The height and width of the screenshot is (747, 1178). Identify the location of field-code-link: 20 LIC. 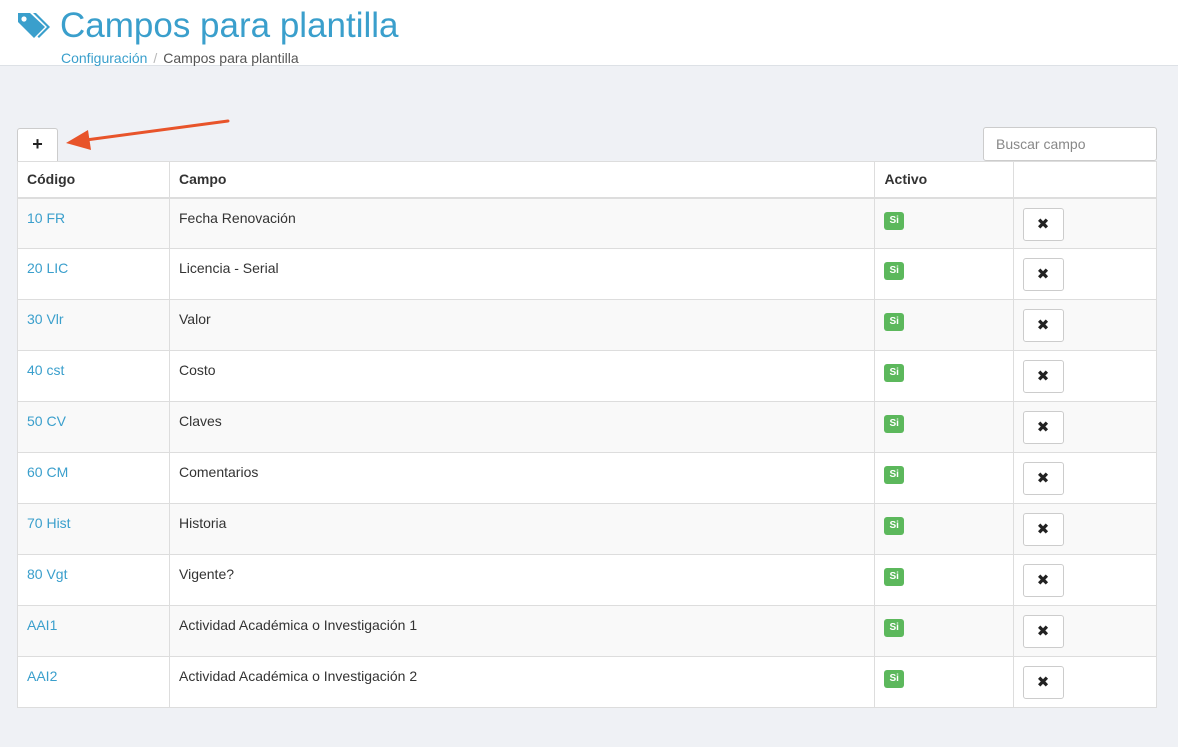
(47, 268).